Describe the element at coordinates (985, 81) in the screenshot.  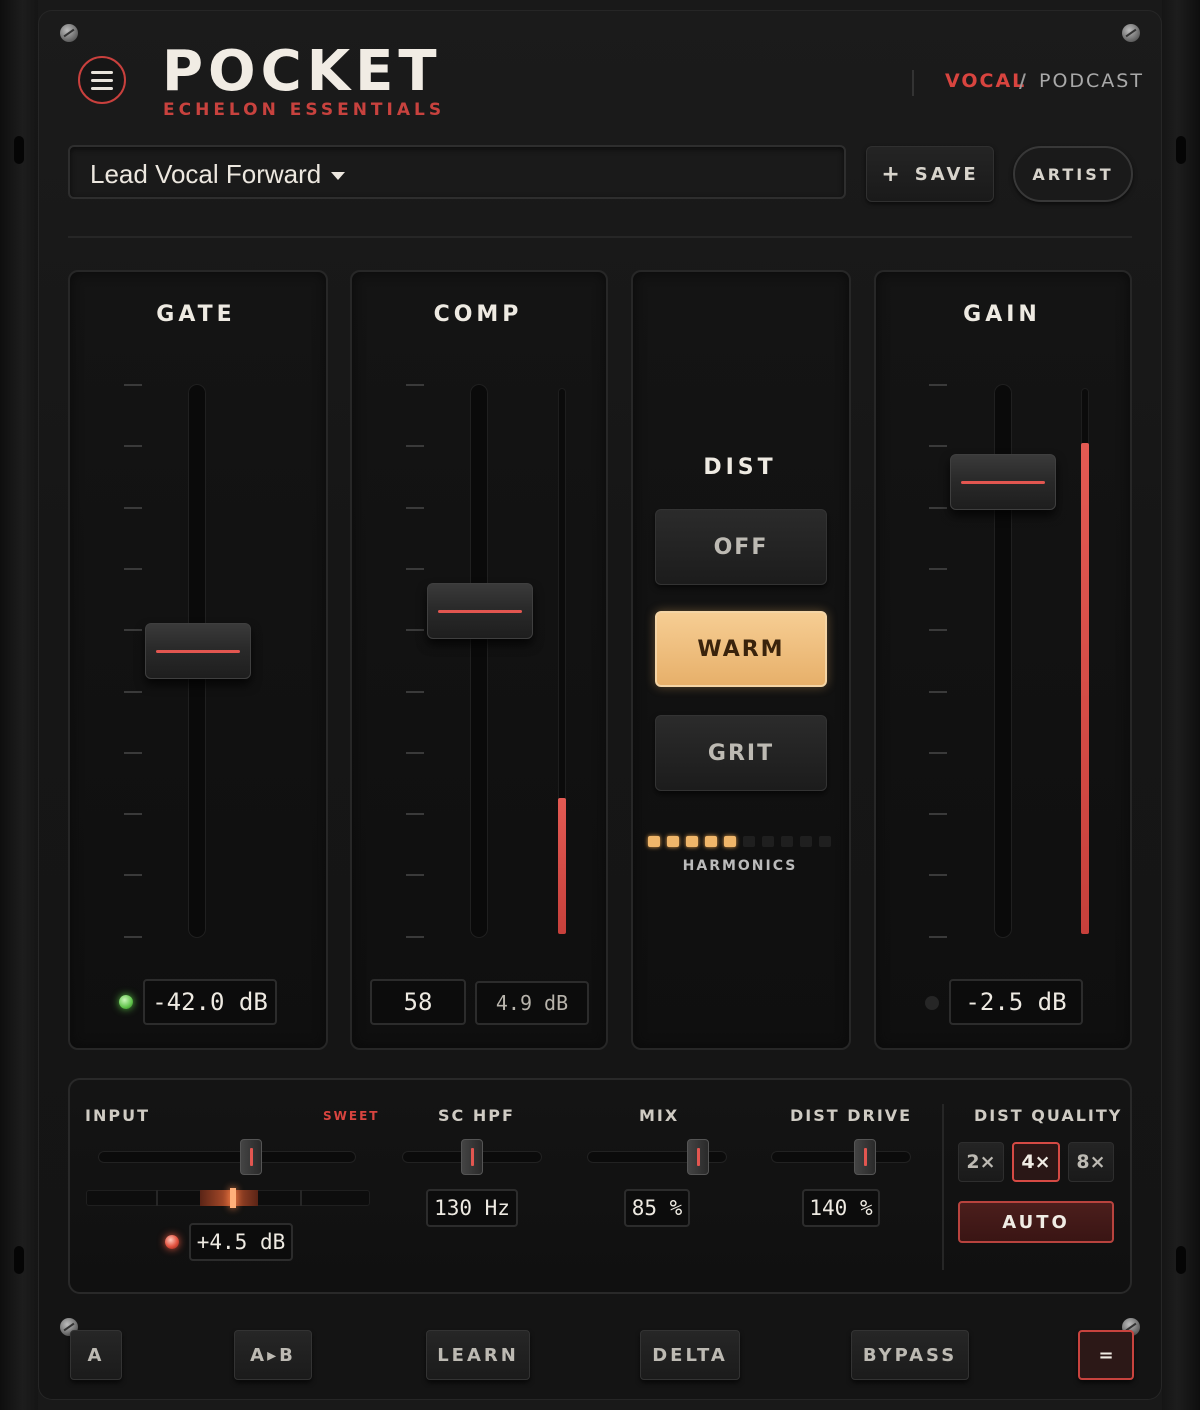
I see `mode-vocal: VOCAL` at that location.